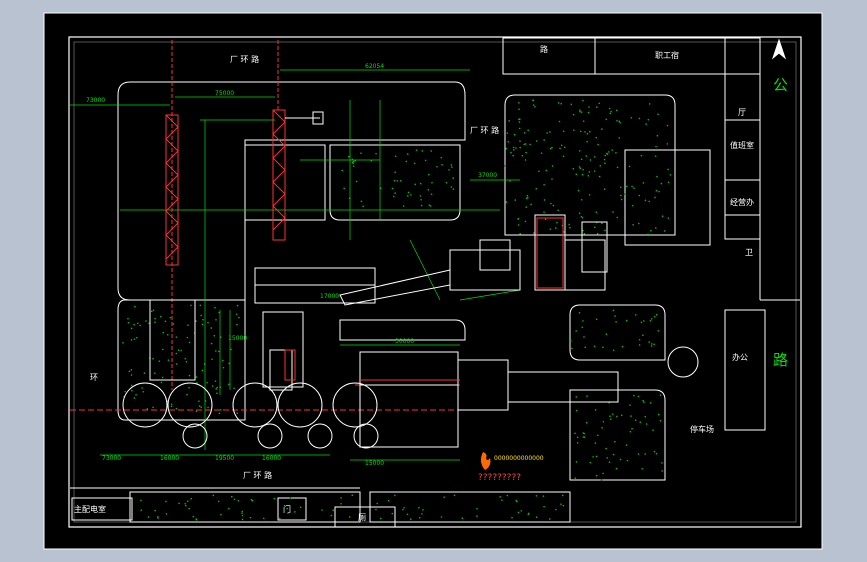  Describe the element at coordinates (271, 458) in the screenshot. I see `dim-16000-b: 16000` at that location.